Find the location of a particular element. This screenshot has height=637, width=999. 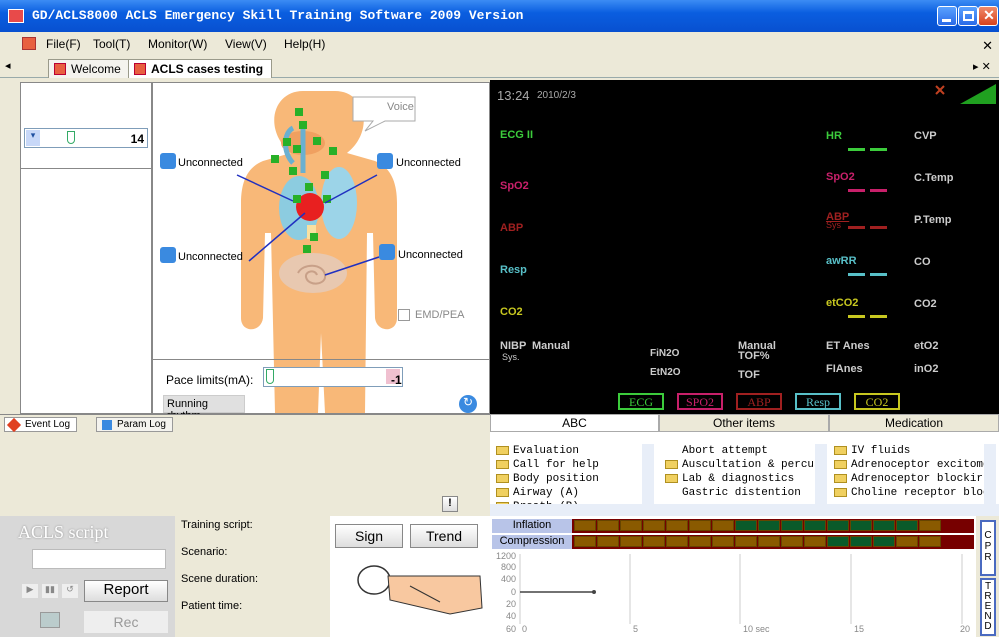

param-ctemp: C.Temp is located at coordinates (934, 178).